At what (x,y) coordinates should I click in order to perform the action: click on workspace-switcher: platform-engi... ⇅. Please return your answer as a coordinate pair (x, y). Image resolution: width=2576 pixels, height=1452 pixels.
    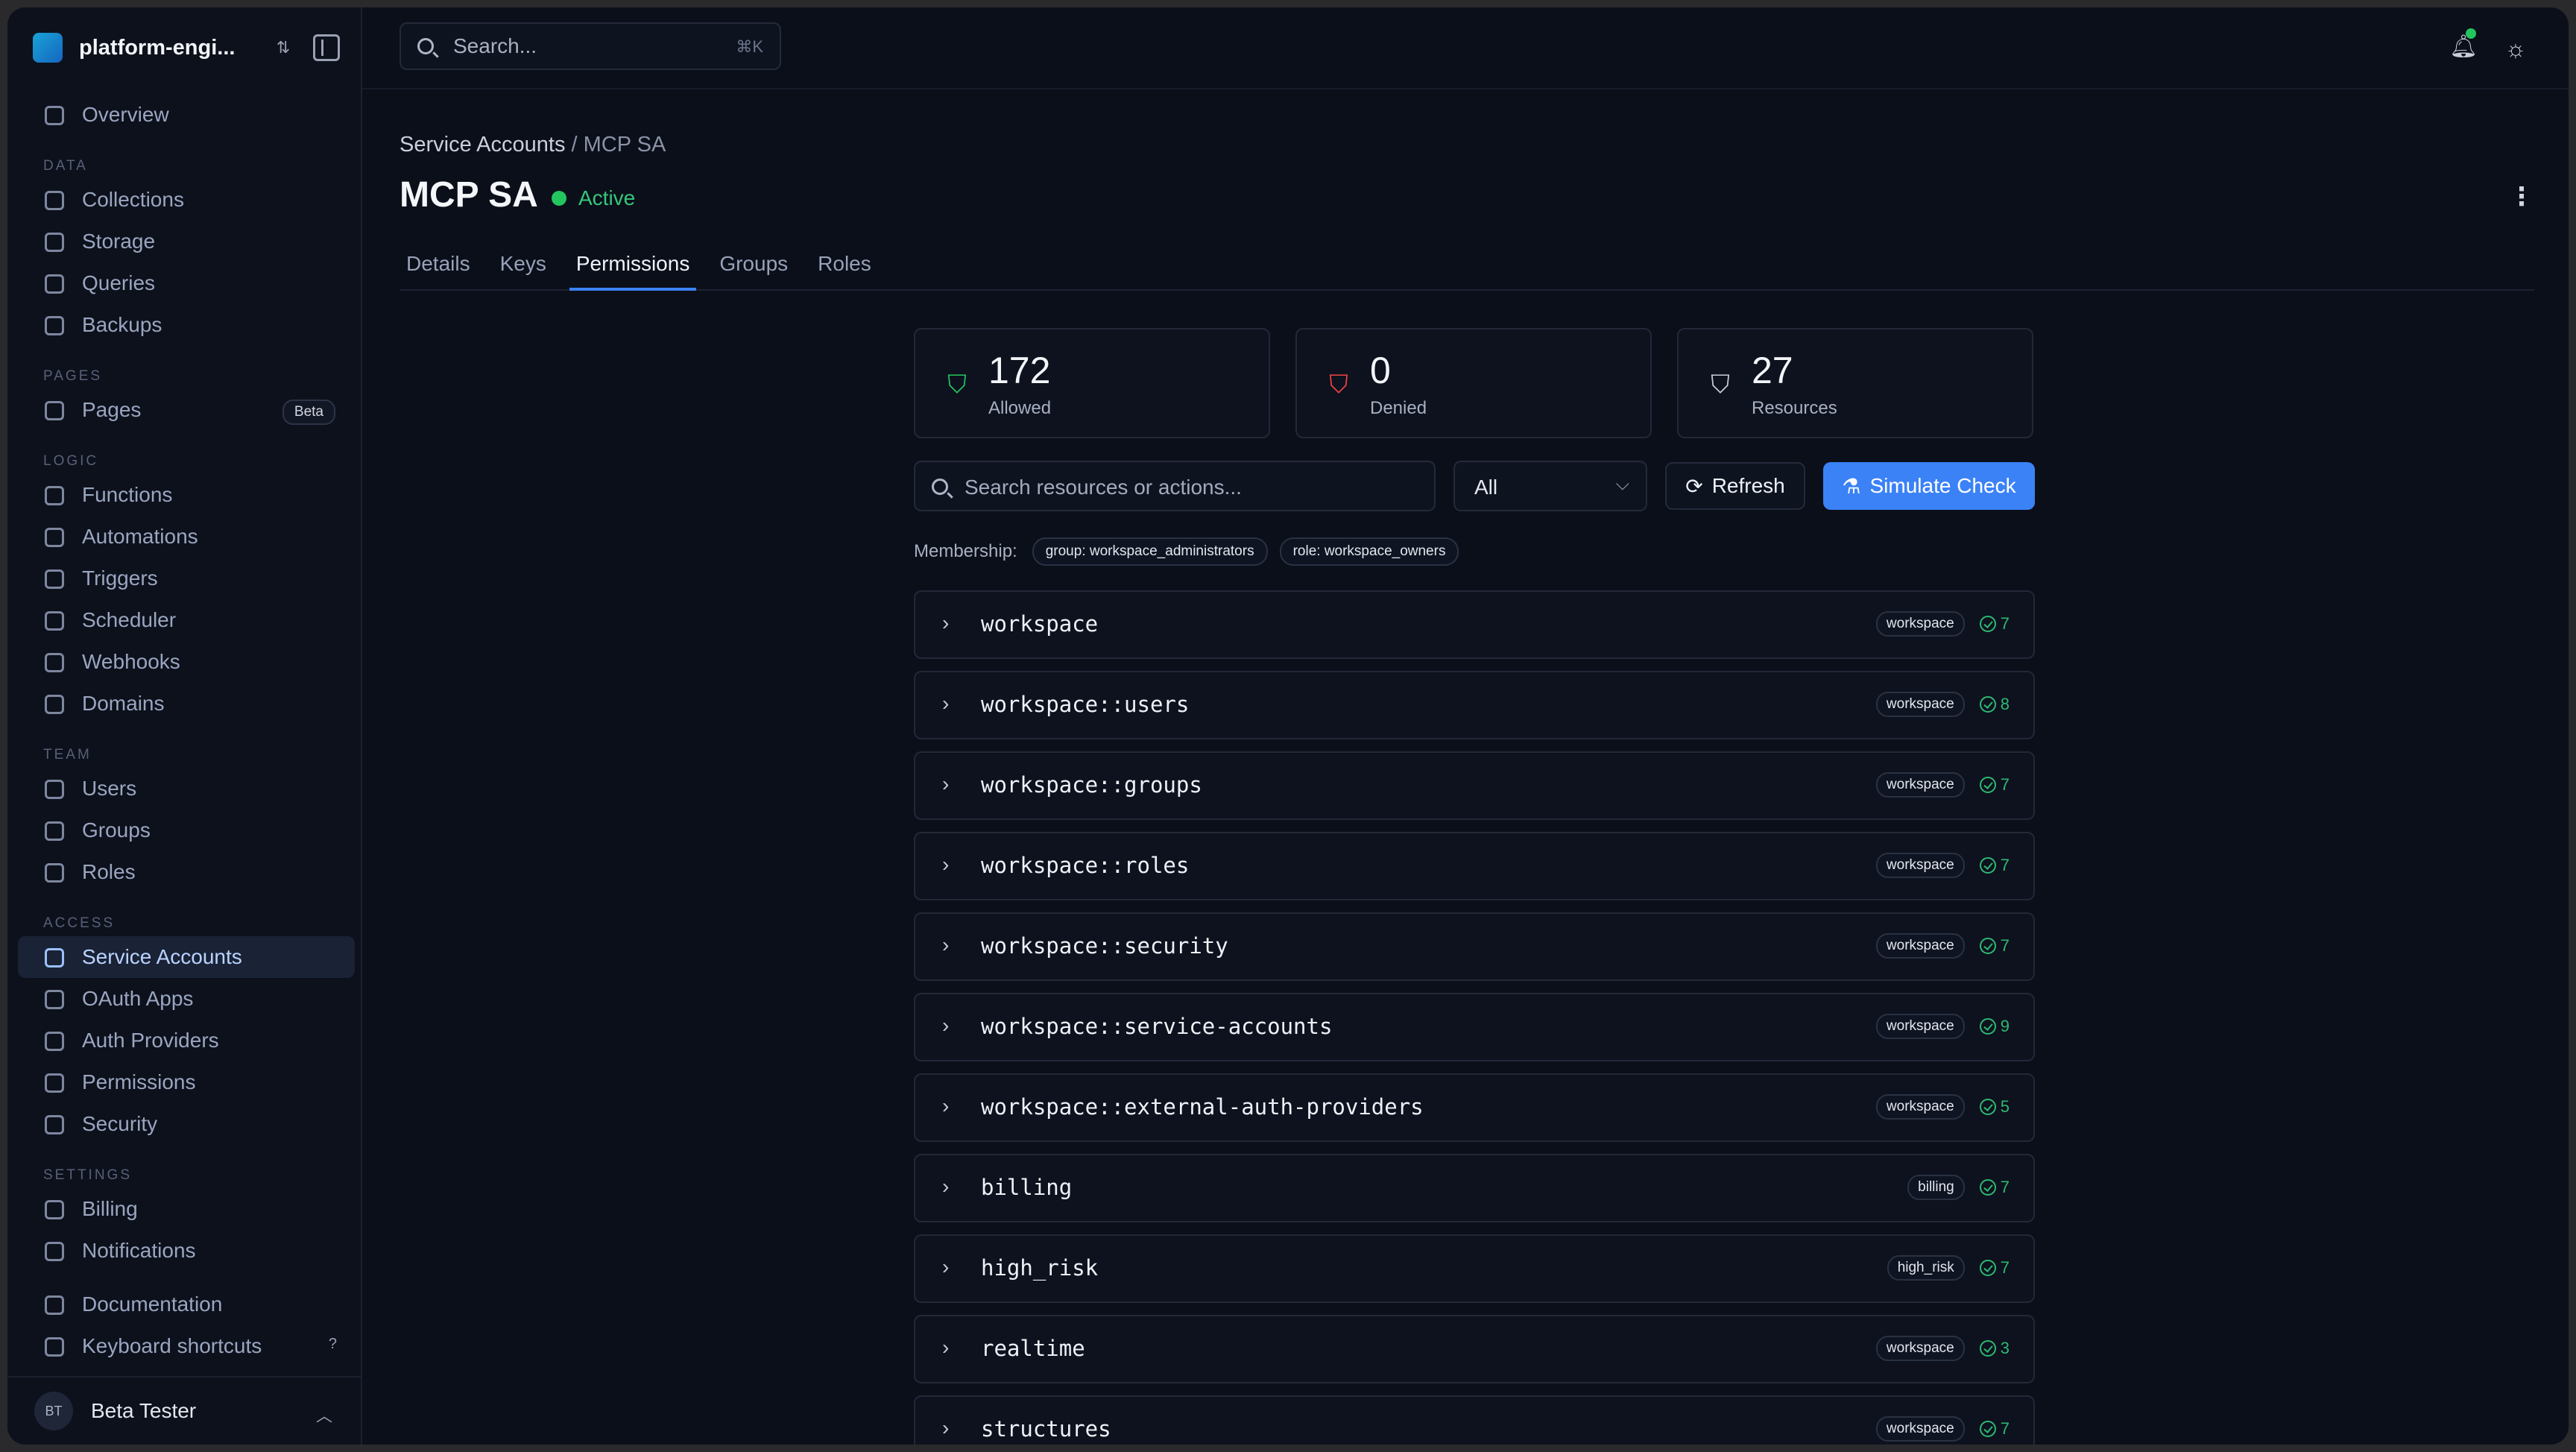
    Looking at the image, I should click on (189, 48).